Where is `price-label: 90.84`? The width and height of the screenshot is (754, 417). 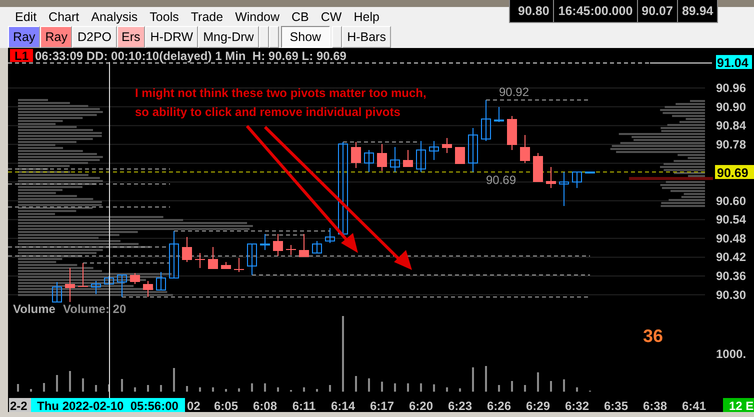 price-label: 90.84 is located at coordinates (731, 125).